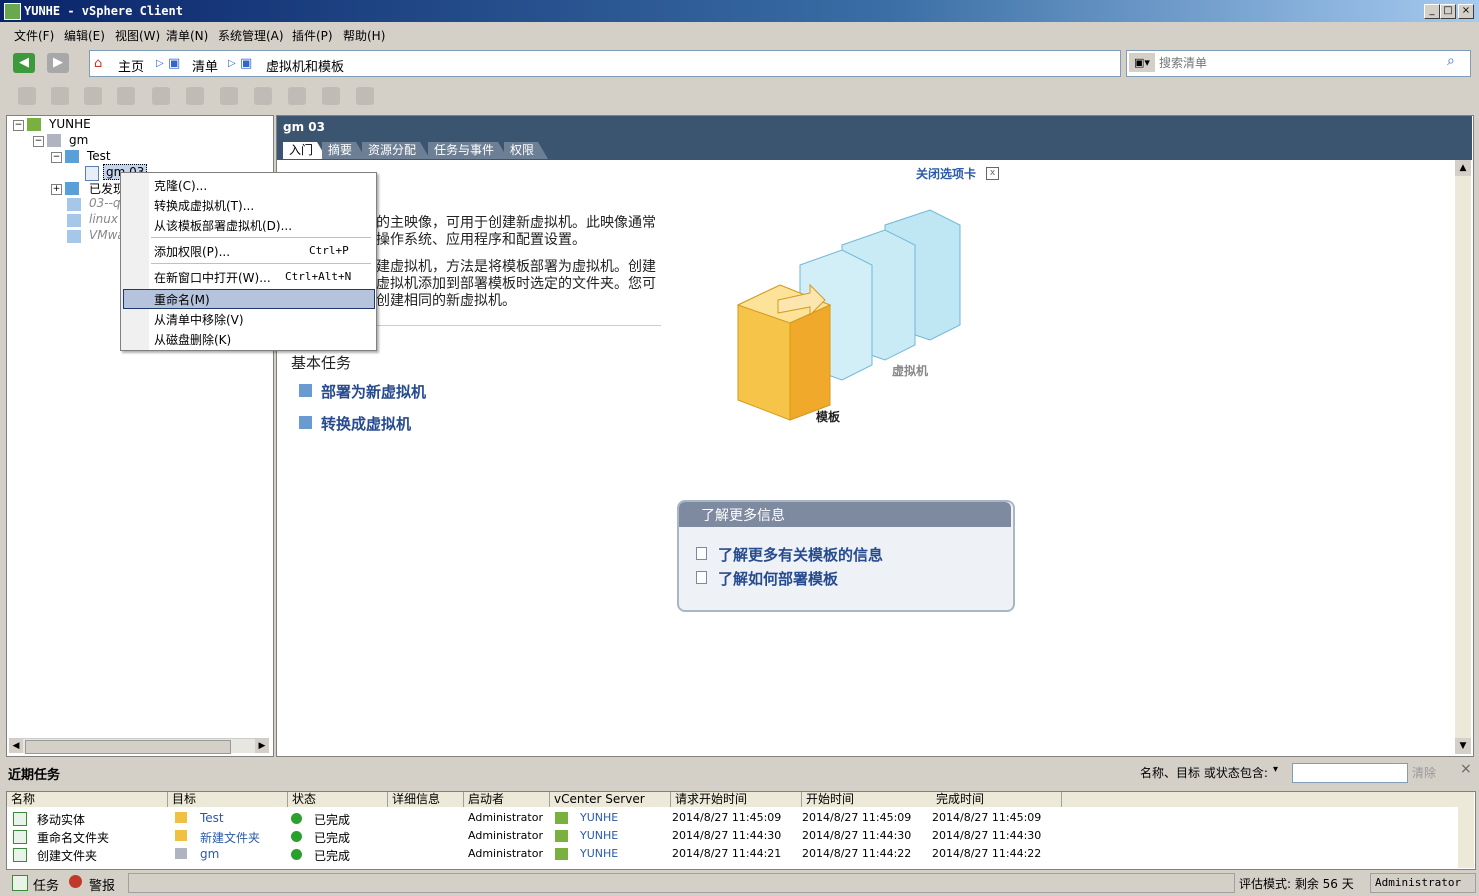  Describe the element at coordinates (1204, 773) in the screenshot. I see `filter-label: 名称、目标 或状态包含:` at that location.